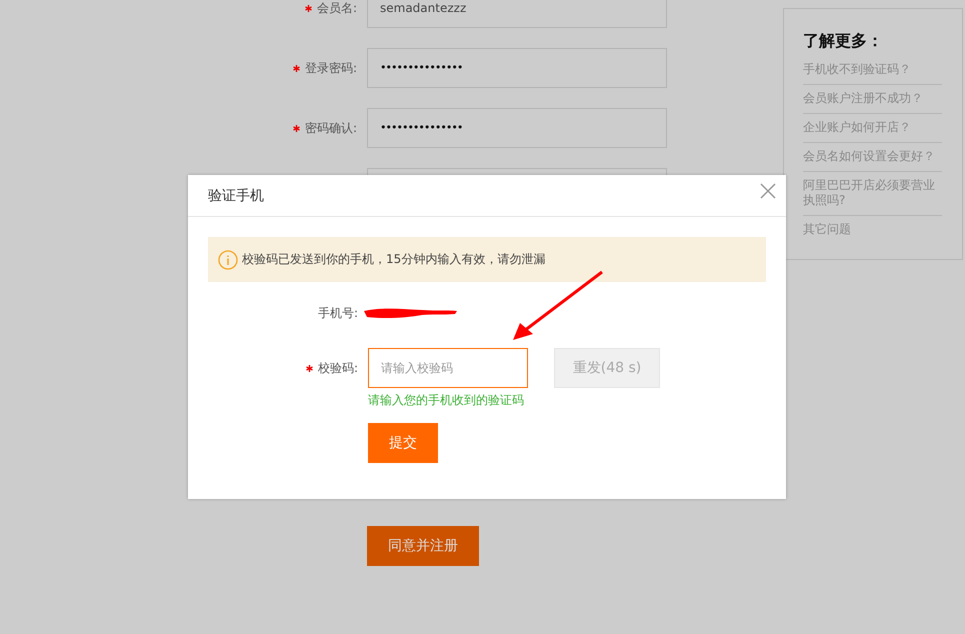  I want to click on field-label: 密码确认:, so click(330, 128).